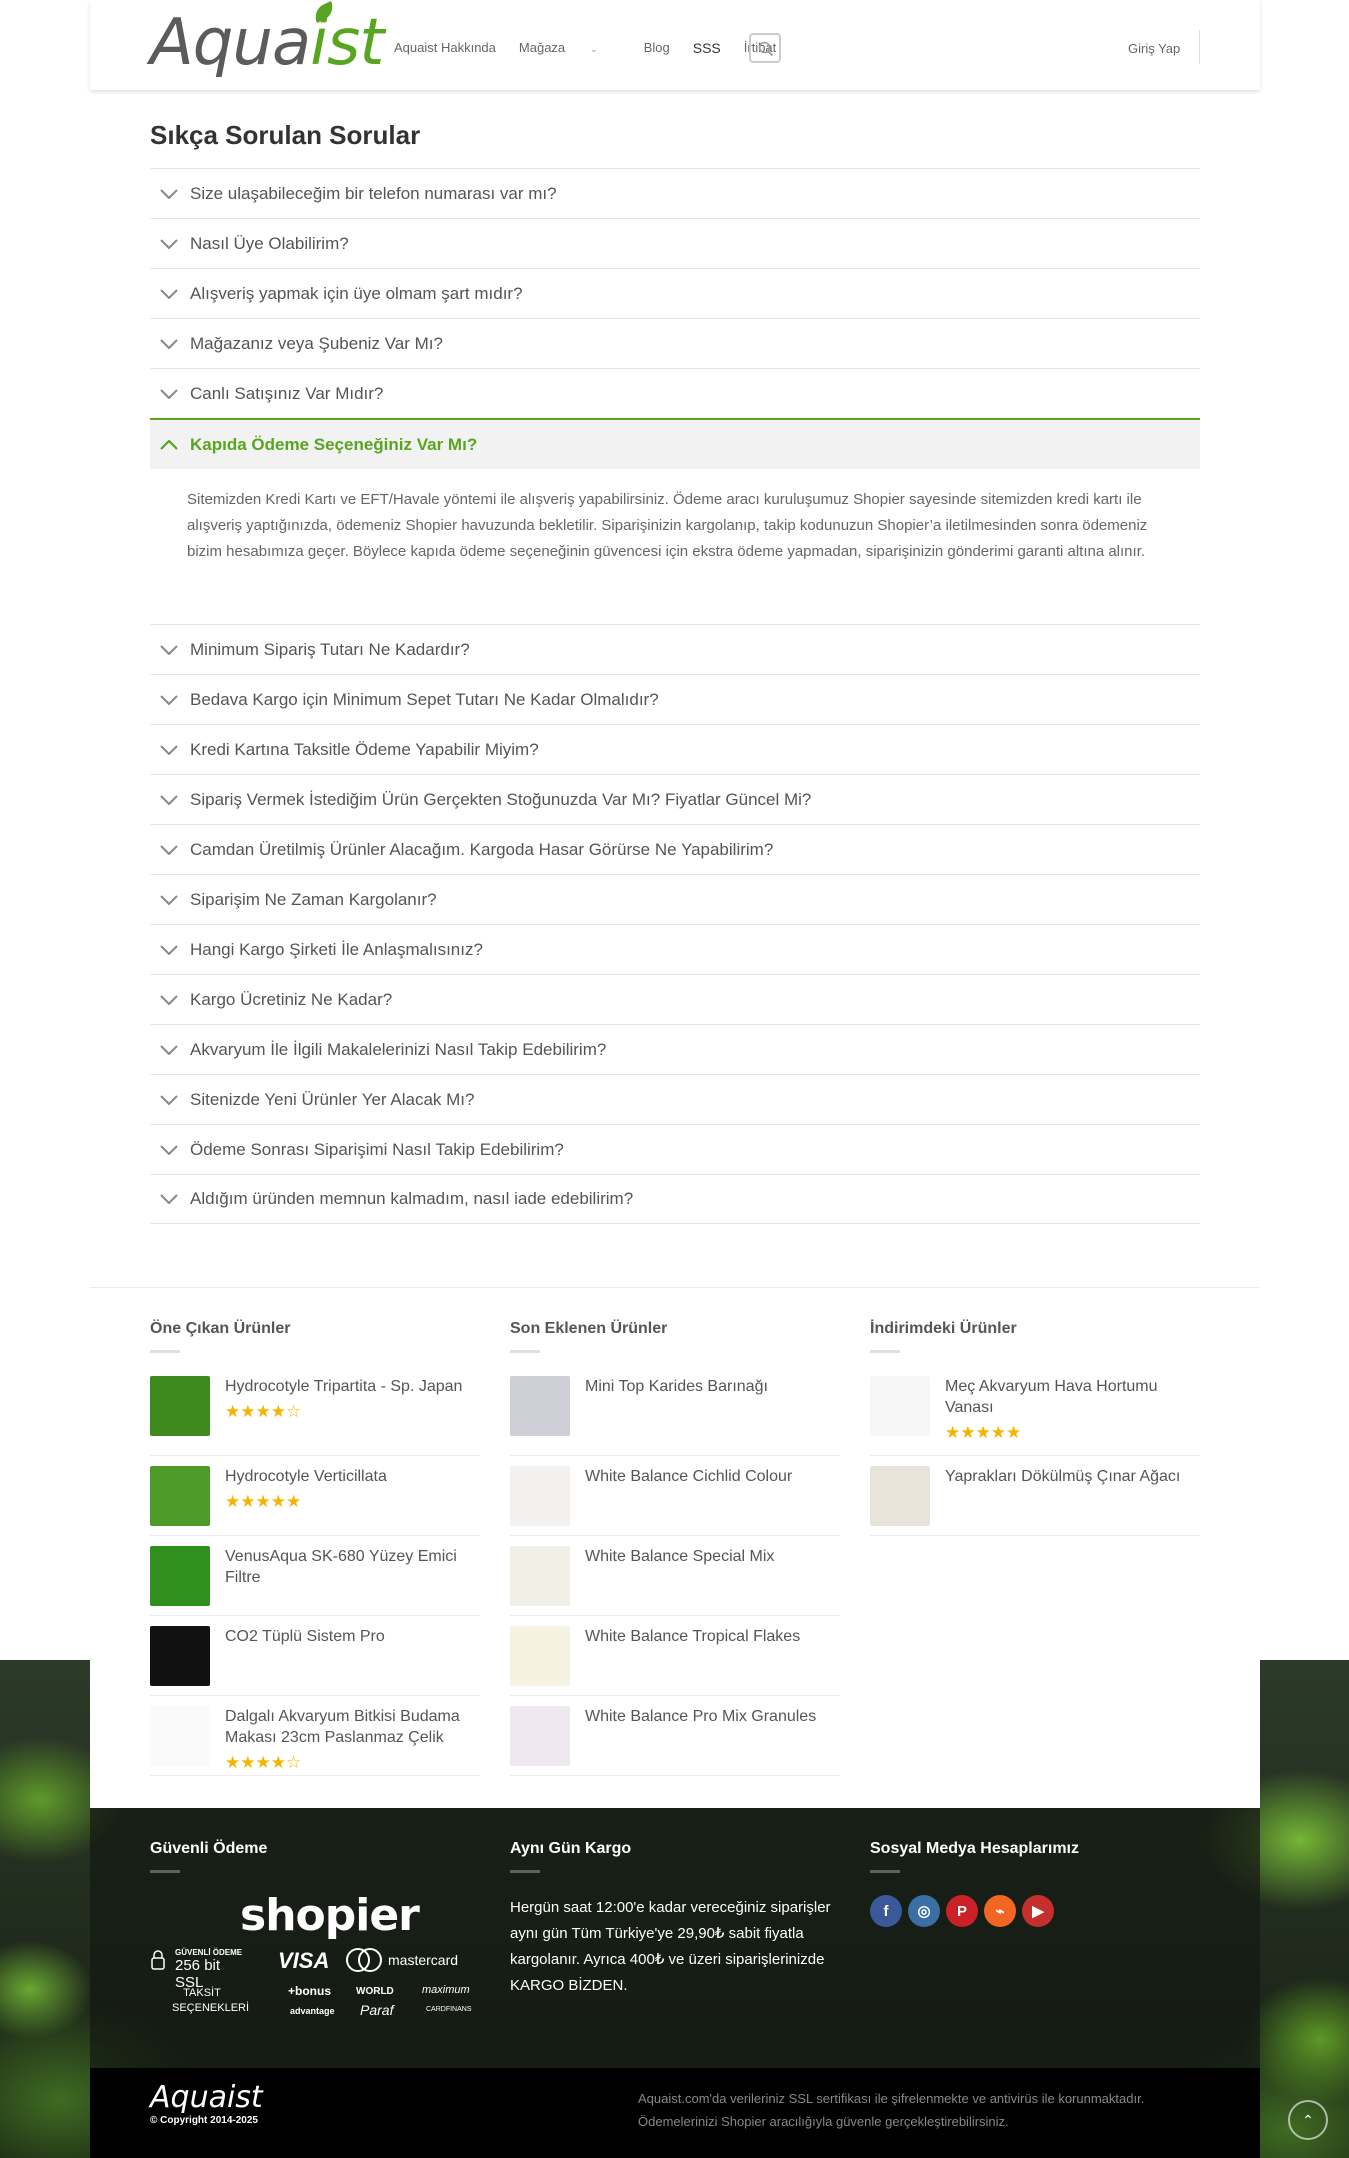 The height and width of the screenshot is (2158, 1349). What do you see at coordinates (305, 1636) in the screenshot?
I see `product-name: CO2 Tüplü Sistem Pro` at bounding box center [305, 1636].